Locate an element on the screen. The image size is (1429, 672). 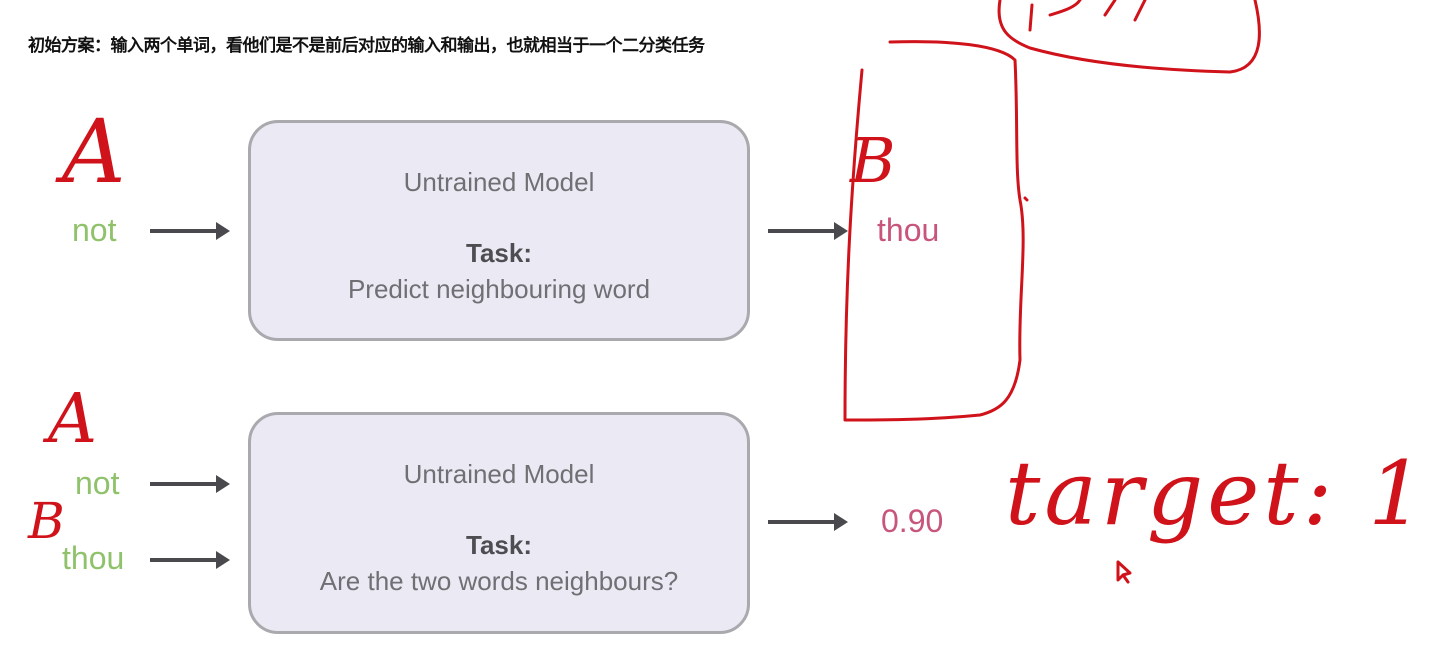
ink-dot is located at coordinates (1026, 199).